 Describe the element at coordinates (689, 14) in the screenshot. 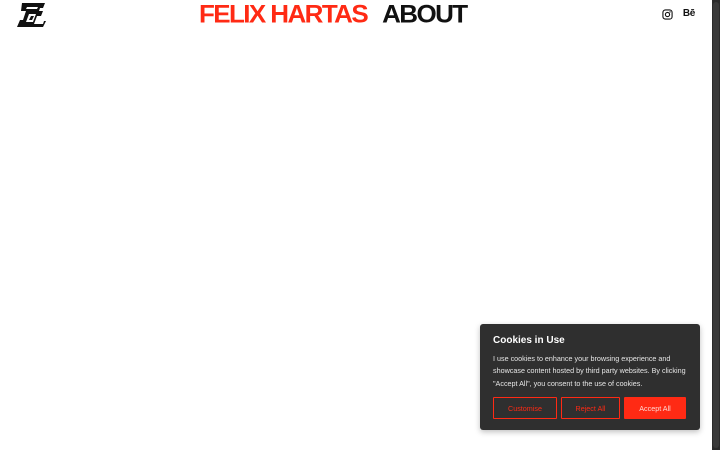

I see `behance-icon: Bē` at that location.